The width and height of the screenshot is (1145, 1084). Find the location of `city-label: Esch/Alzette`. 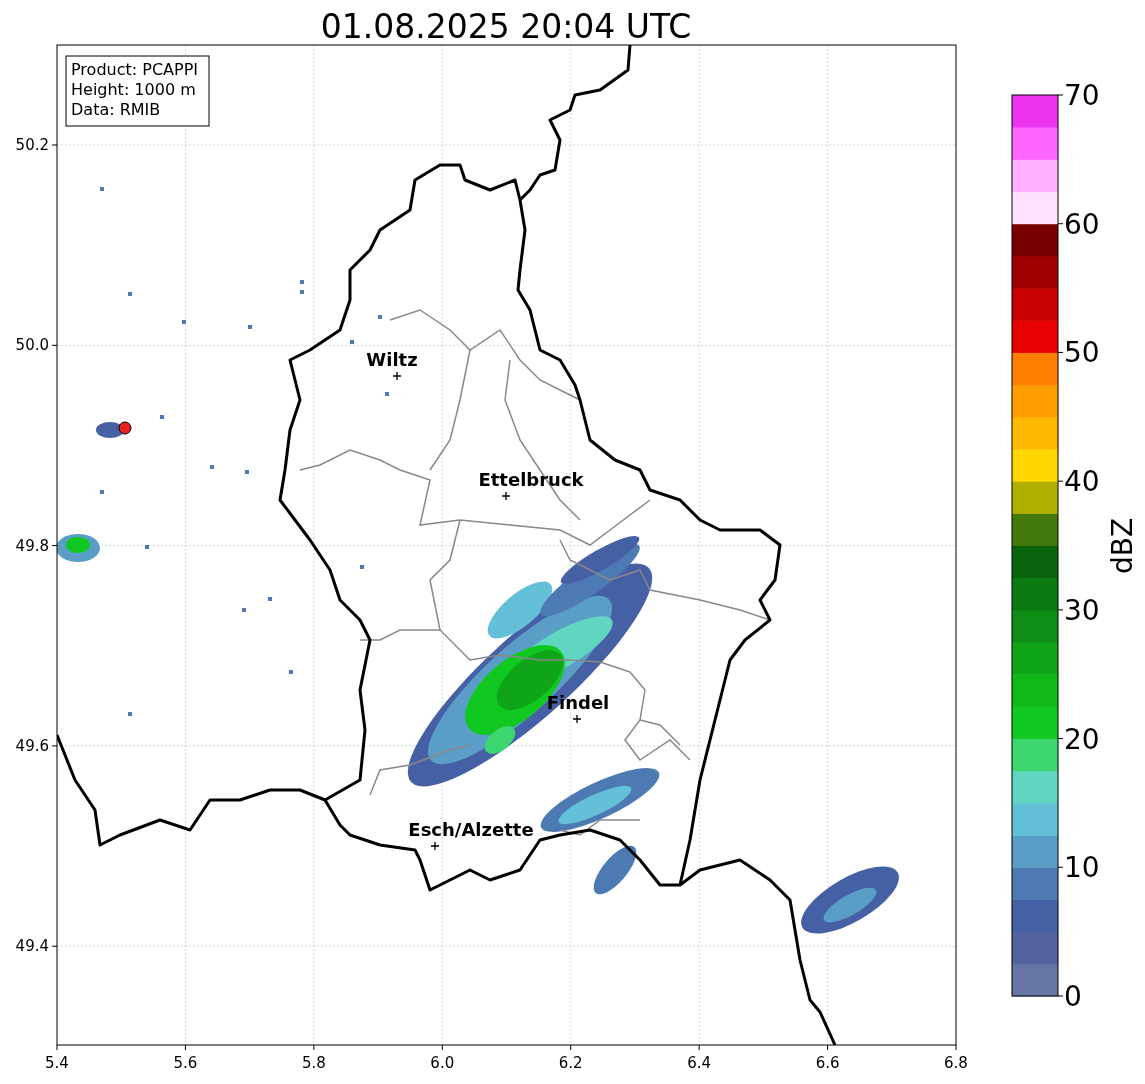

city-label: Esch/Alzette is located at coordinates (471, 829).